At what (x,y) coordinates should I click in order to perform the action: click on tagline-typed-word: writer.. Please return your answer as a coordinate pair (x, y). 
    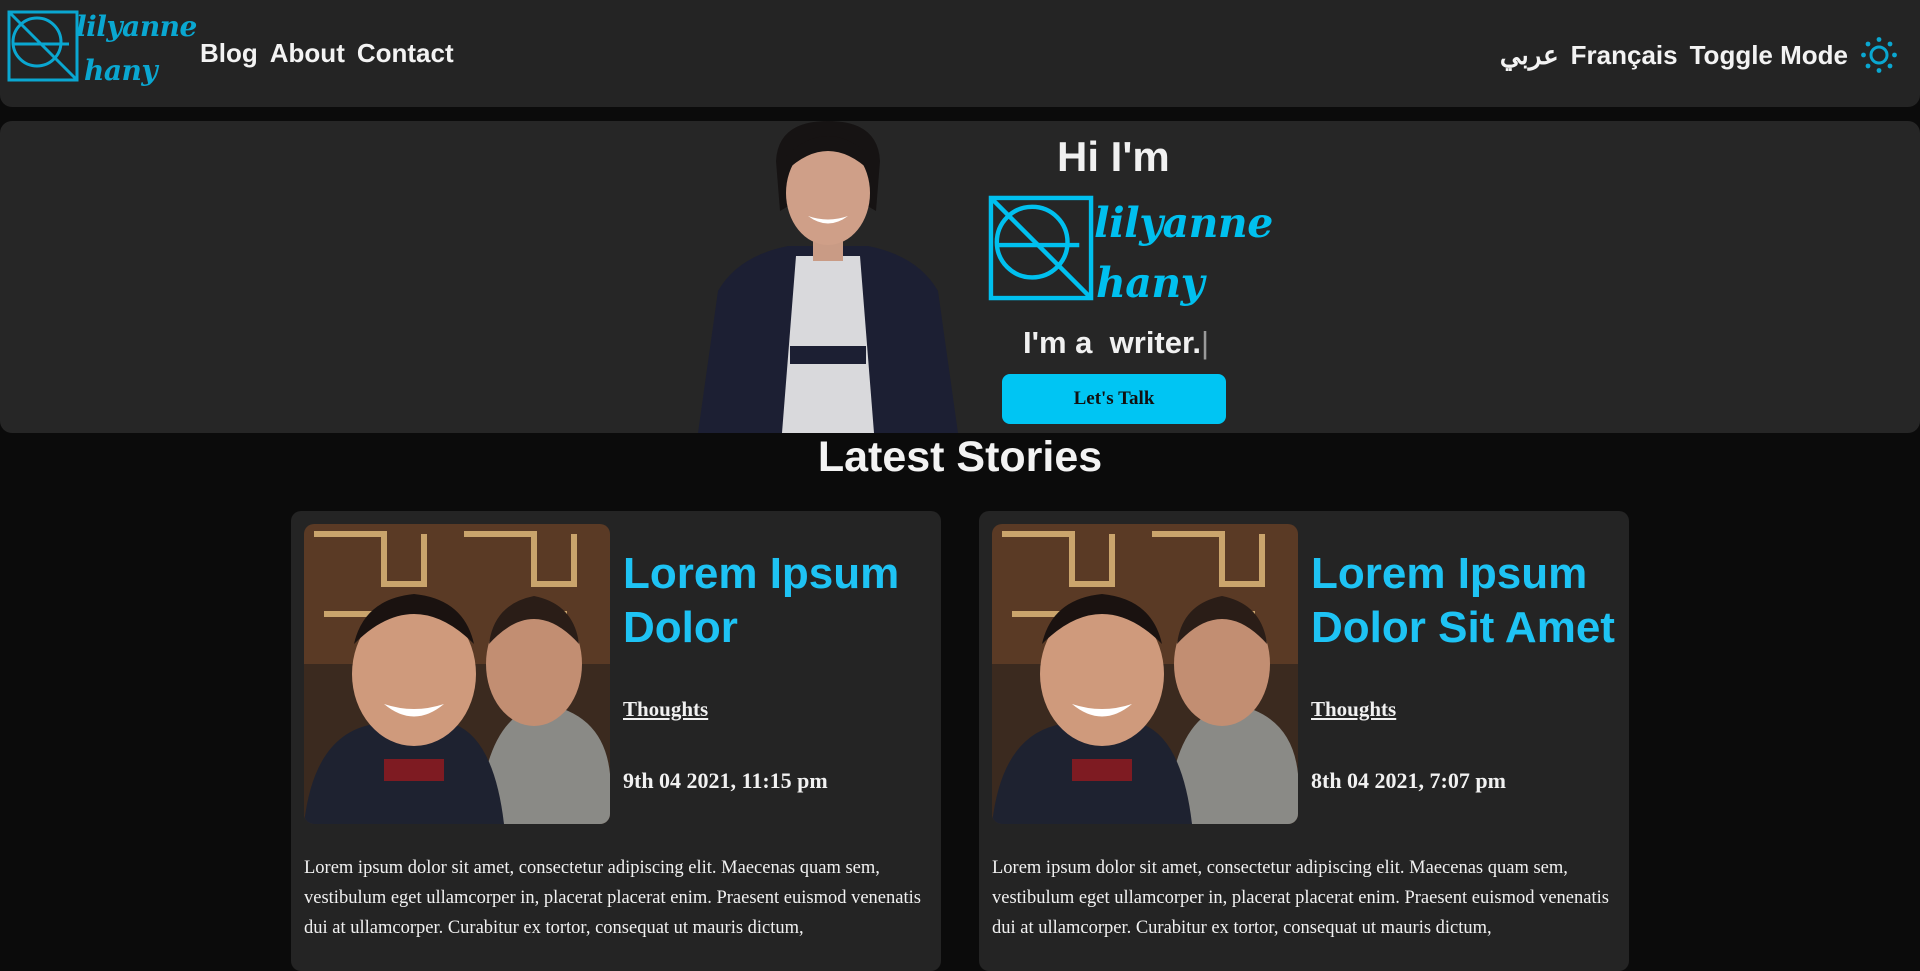
    Looking at the image, I should click on (1155, 342).